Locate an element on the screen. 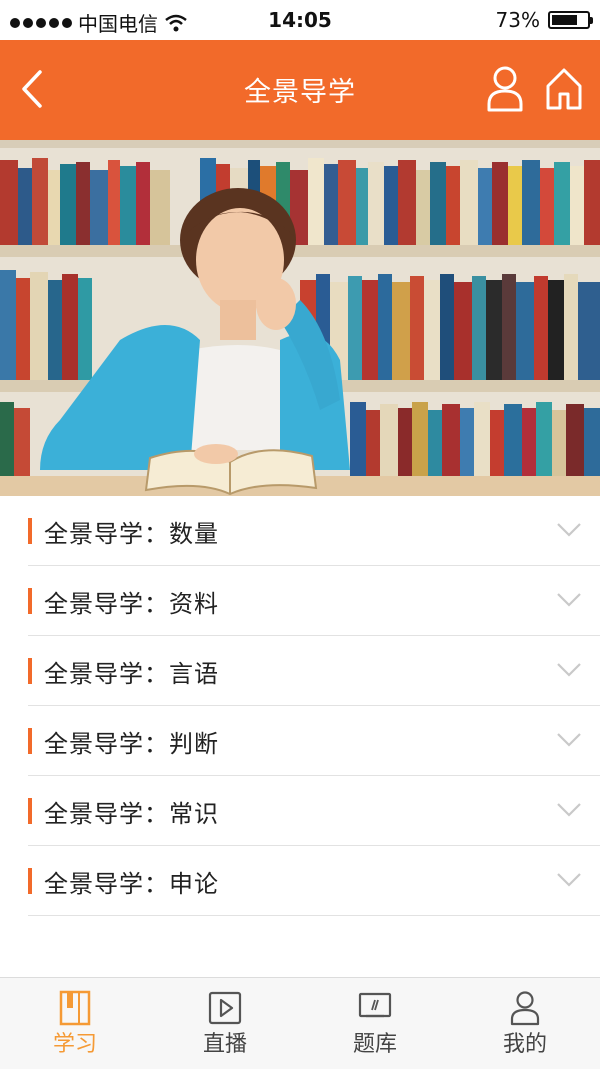 This screenshot has width=600, height=1069. book-icon is located at coordinates (75, 1008).